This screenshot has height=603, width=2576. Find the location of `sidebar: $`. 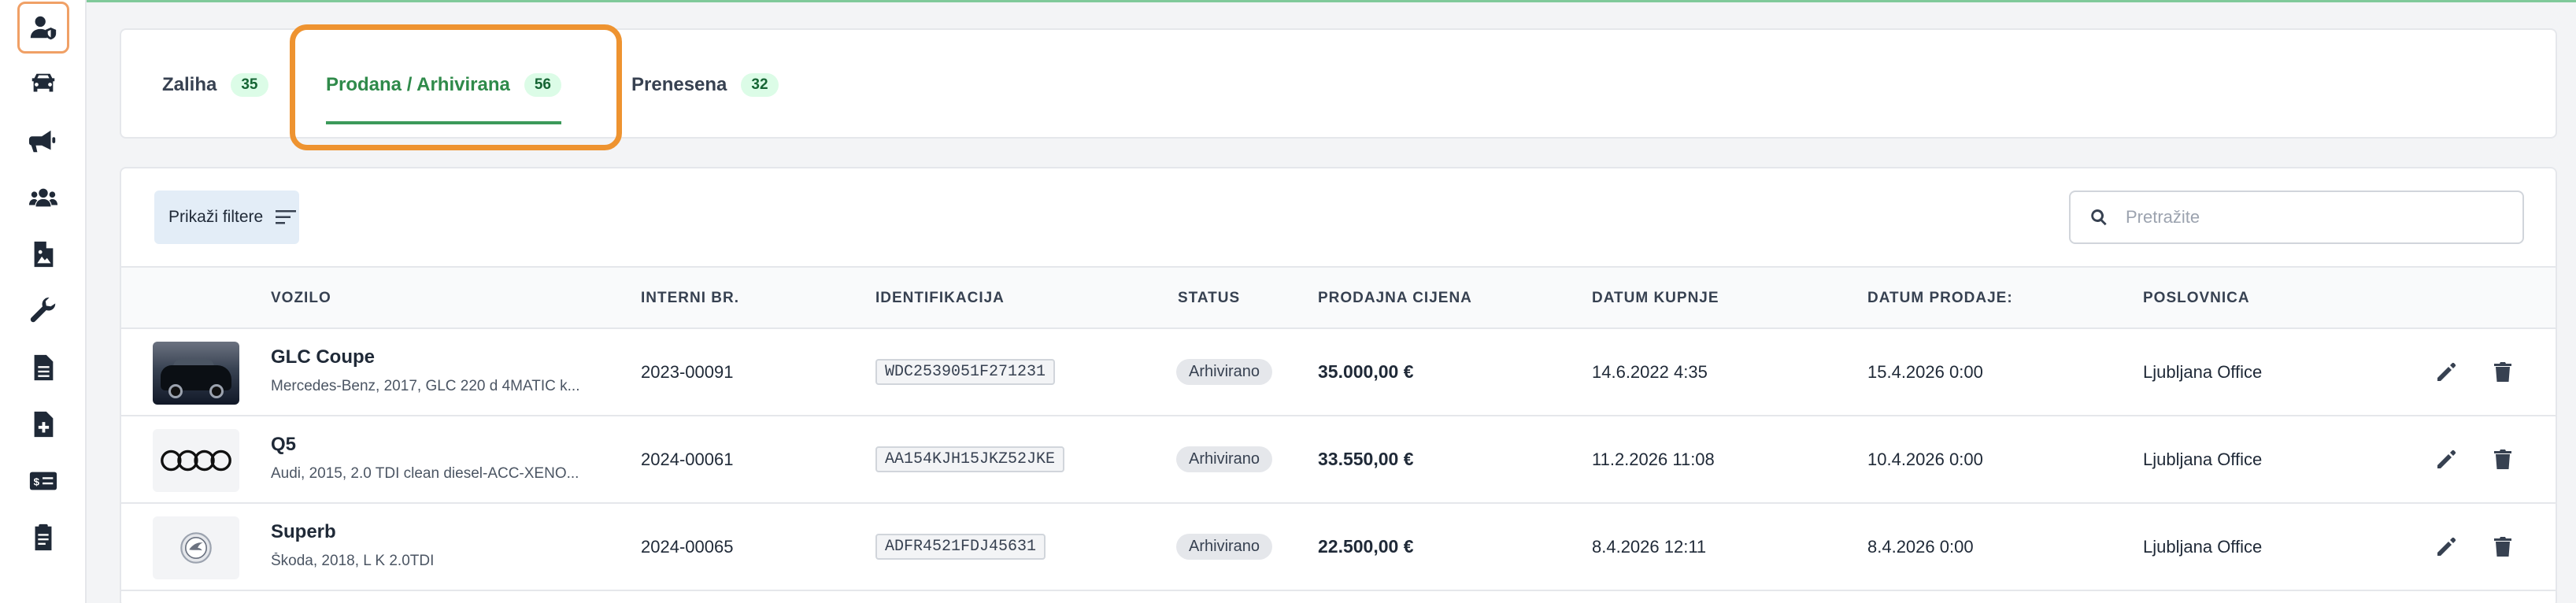

sidebar: $ is located at coordinates (43, 301).